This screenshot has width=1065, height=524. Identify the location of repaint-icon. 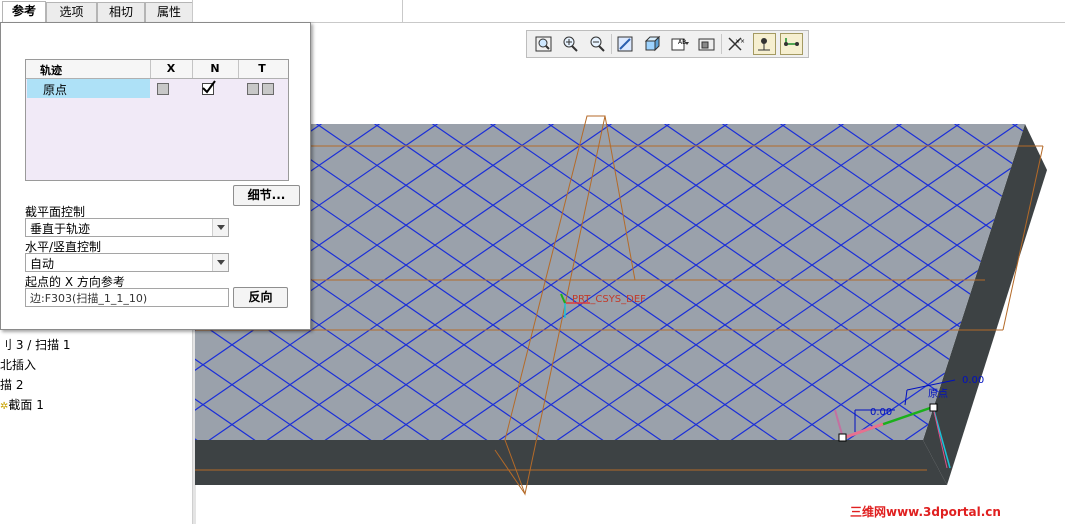
(625, 44).